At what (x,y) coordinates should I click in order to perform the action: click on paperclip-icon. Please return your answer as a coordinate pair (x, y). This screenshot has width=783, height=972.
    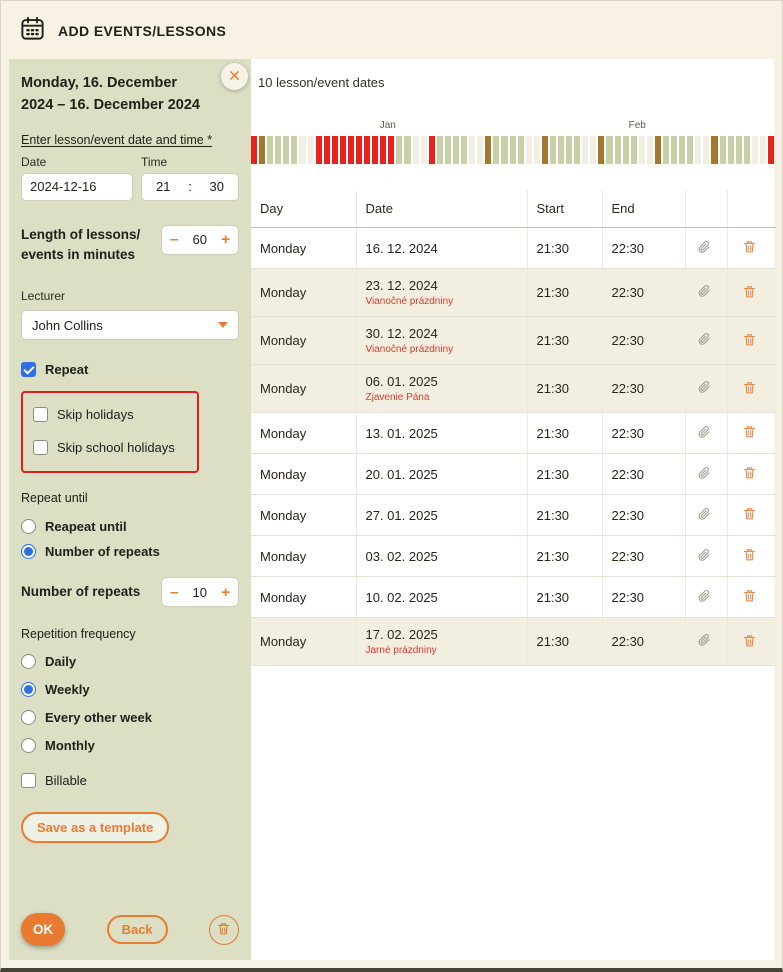
    Looking at the image, I should click on (704, 641).